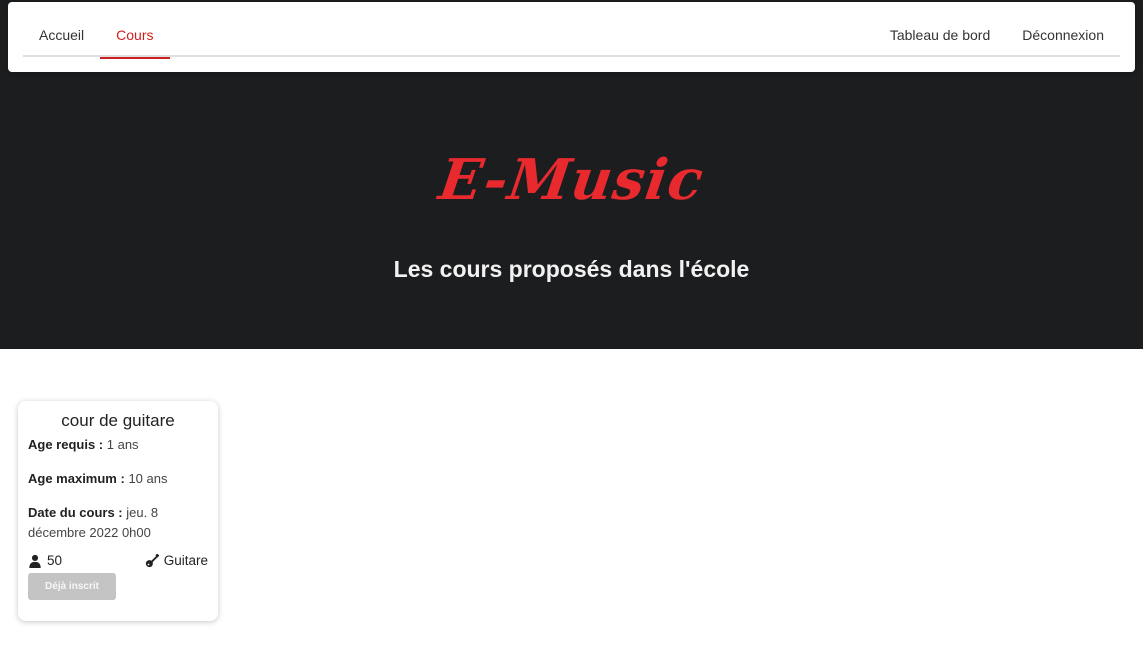 This screenshot has height=667, width=1143. Describe the element at coordinates (185, 560) in the screenshot. I see `instrument-value: Guitare` at that location.